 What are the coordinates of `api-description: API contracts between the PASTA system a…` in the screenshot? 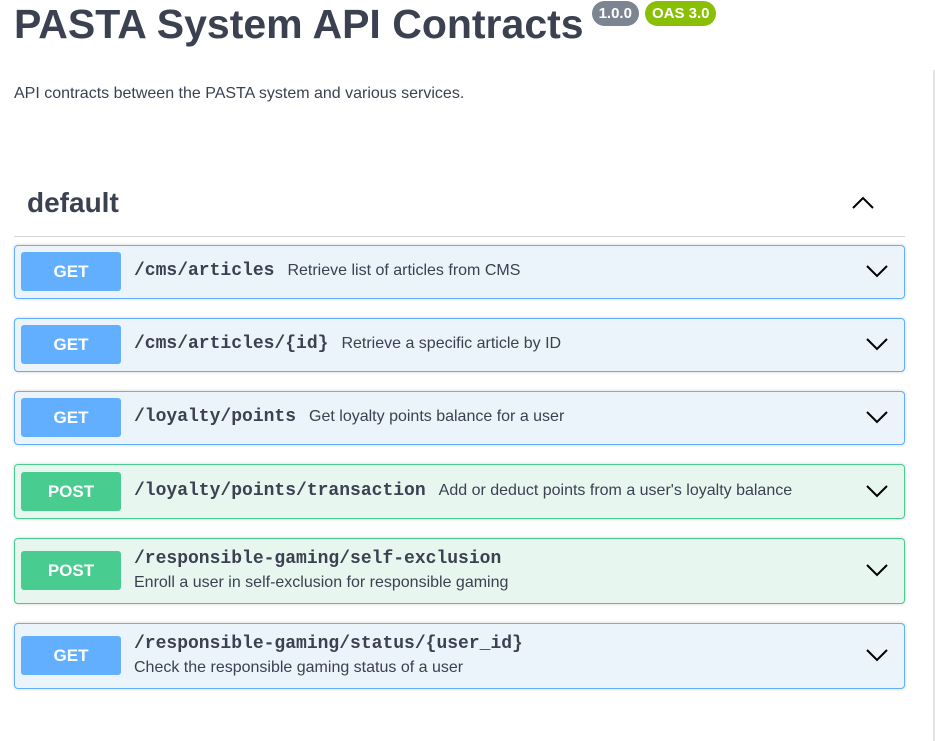 It's located at (239, 93).